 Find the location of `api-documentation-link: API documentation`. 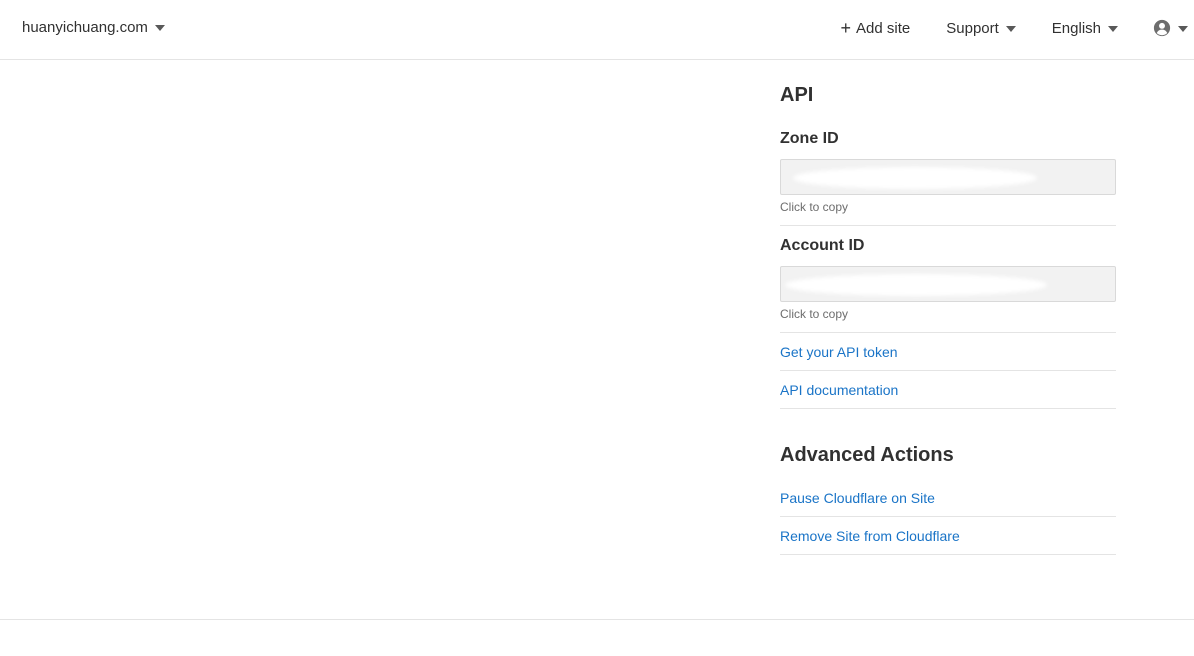

api-documentation-link: API documentation is located at coordinates (839, 390).